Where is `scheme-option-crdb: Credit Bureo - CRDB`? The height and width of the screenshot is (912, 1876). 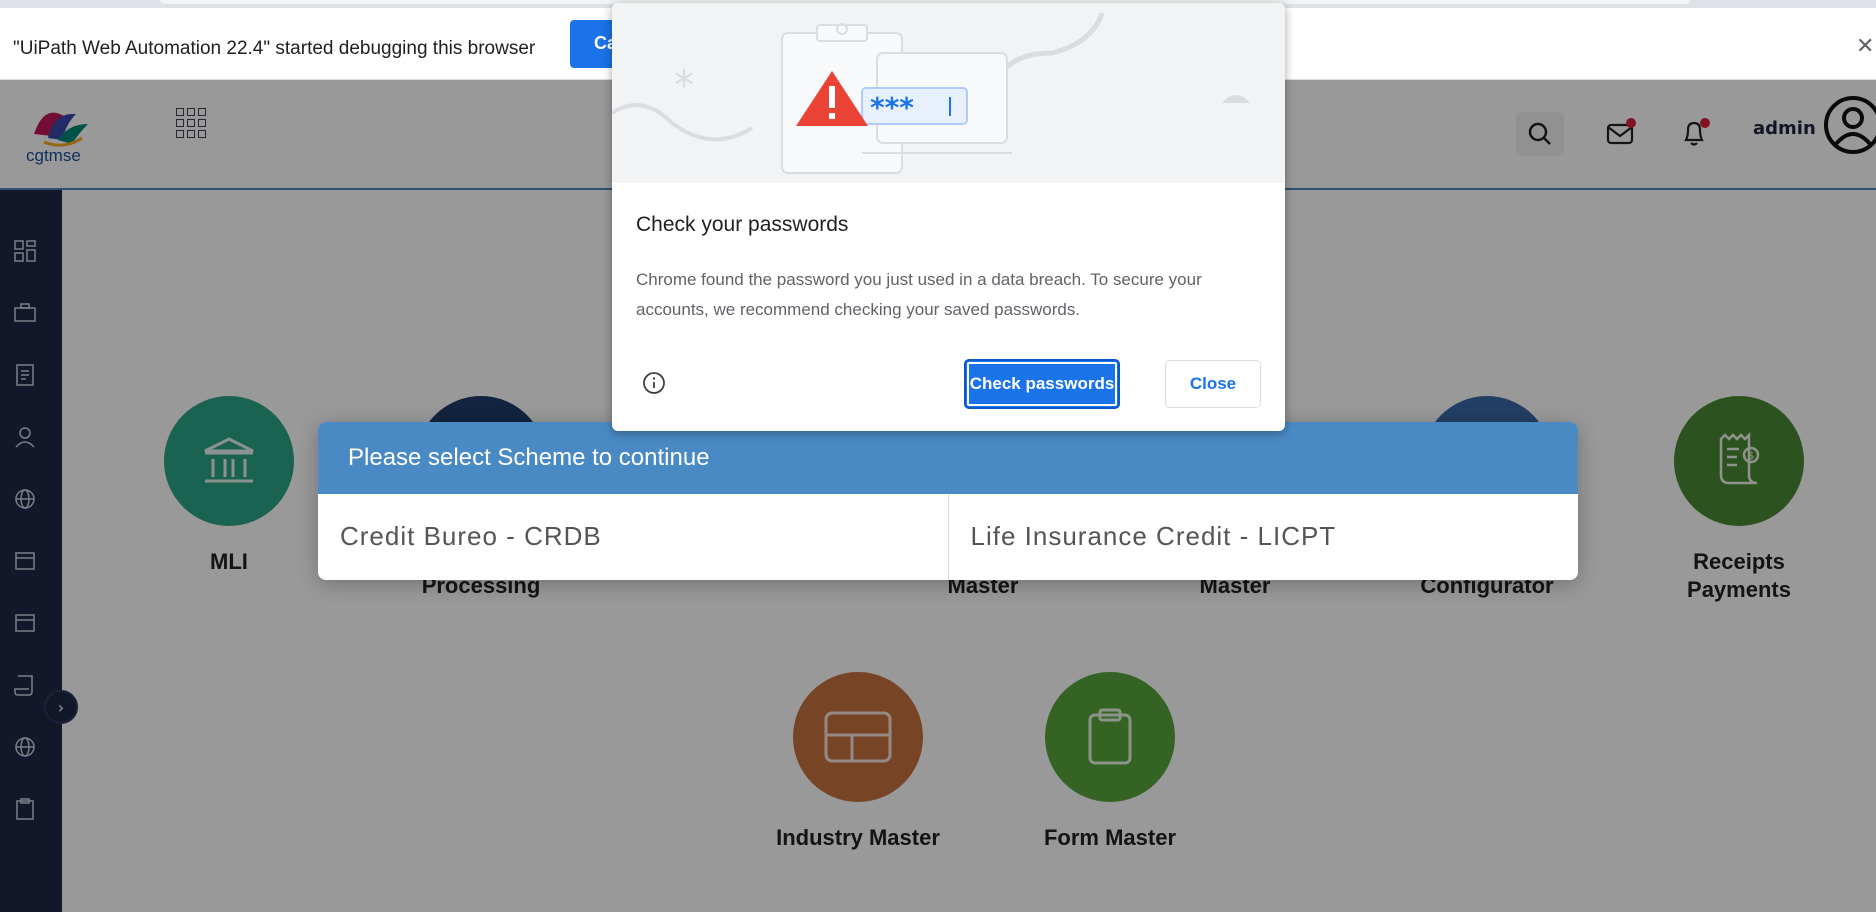
scheme-option-crdb: Credit Bureo - CRDB is located at coordinates (633, 537).